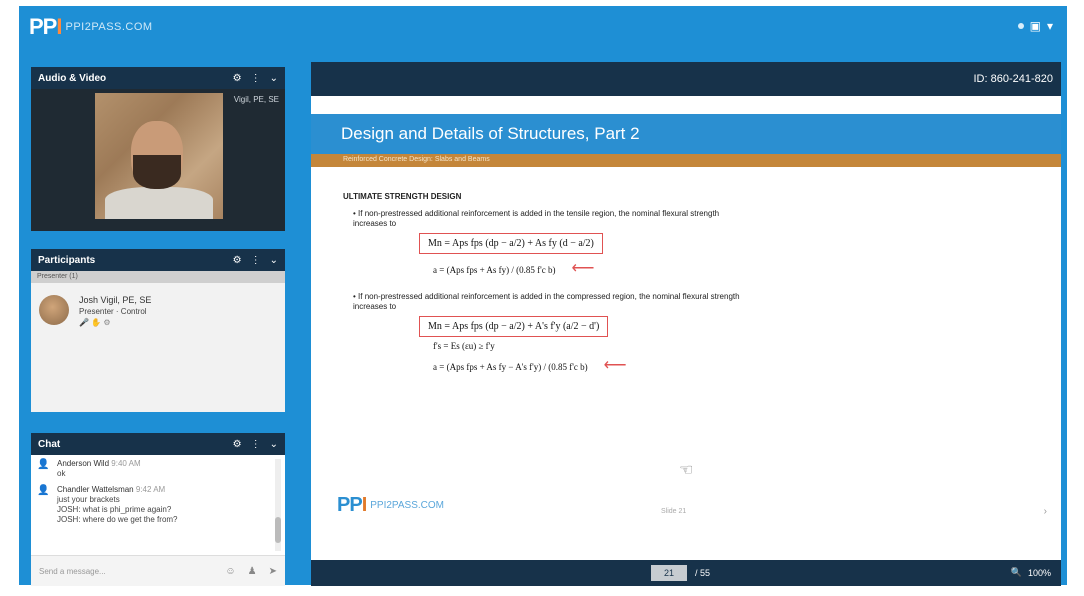 The image size is (1084, 596). Describe the element at coordinates (59, 26) in the screenshot. I see `logo-mark-i: I` at that location.